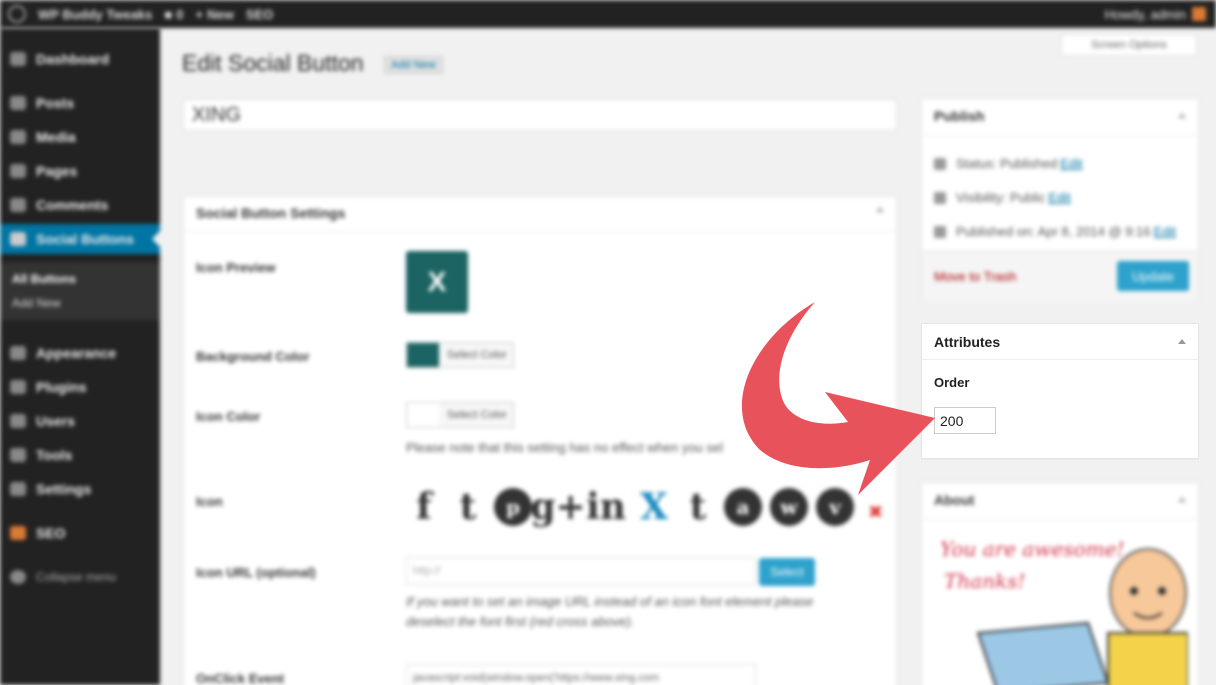 This screenshot has height=685, width=1216. Describe the element at coordinates (967, 342) in the screenshot. I see `attributes-title: Attributes` at that location.